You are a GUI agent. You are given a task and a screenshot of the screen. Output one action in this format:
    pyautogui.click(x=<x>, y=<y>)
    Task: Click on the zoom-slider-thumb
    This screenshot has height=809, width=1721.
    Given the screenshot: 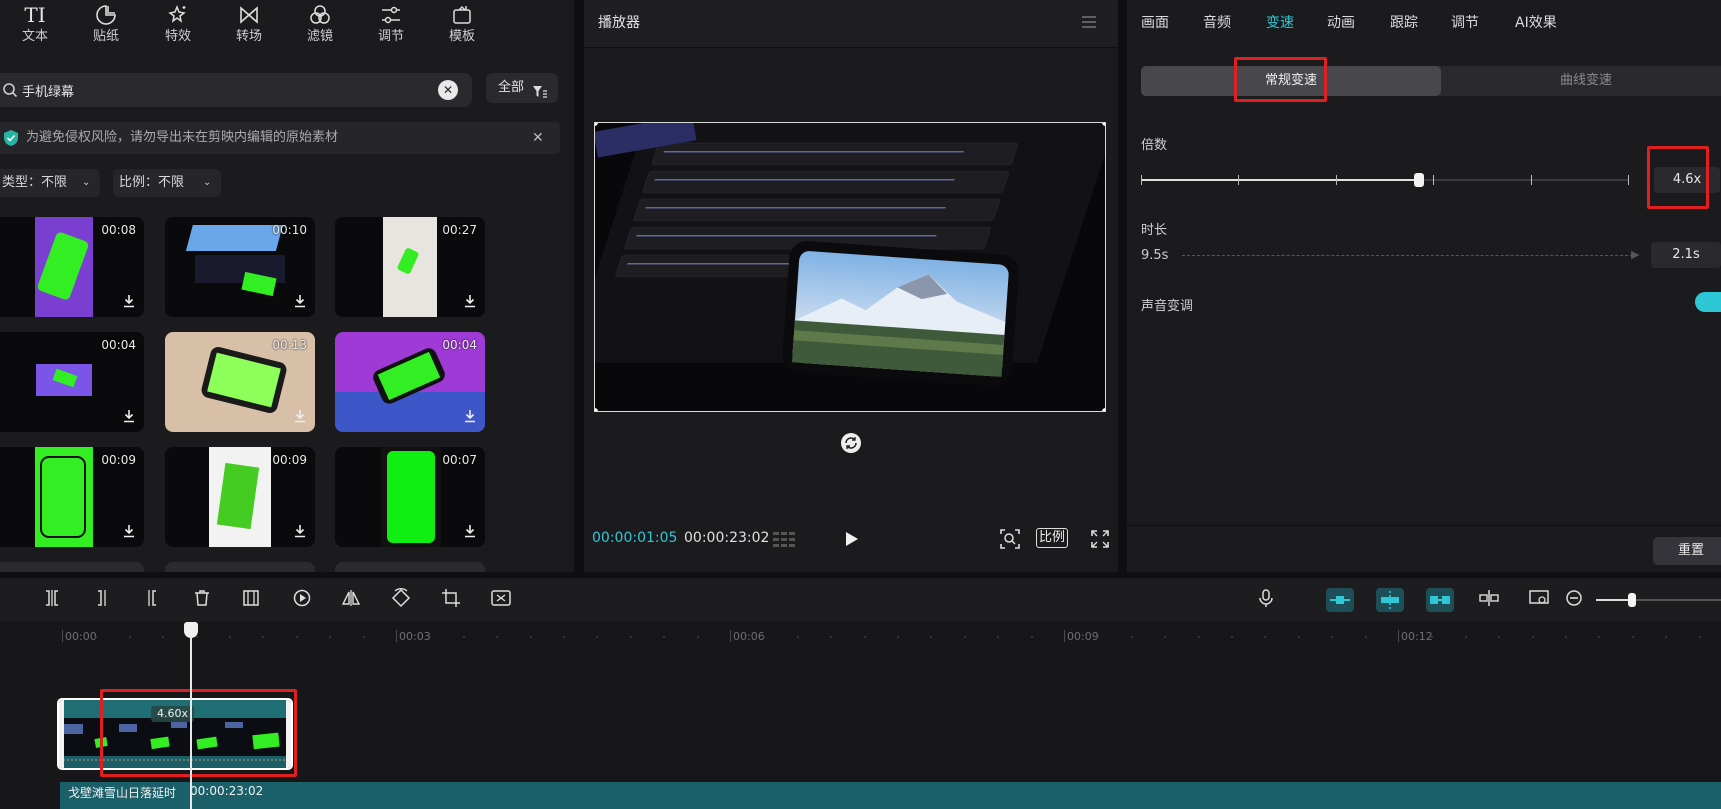 What is the action you would take?
    pyautogui.click(x=1632, y=600)
    